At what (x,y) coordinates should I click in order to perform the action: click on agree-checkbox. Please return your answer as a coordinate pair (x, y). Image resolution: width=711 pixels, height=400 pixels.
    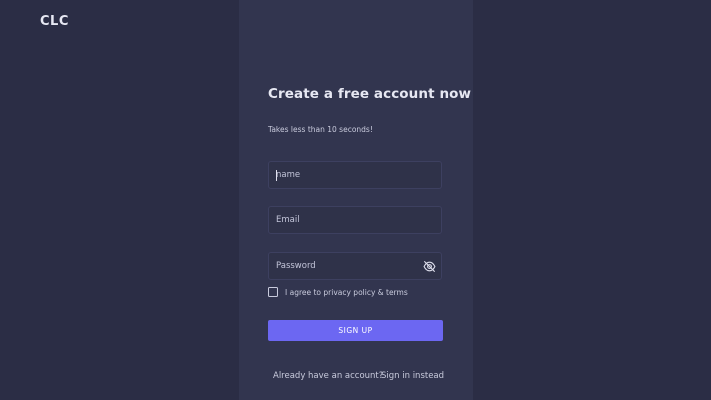
    Looking at the image, I should click on (273, 292).